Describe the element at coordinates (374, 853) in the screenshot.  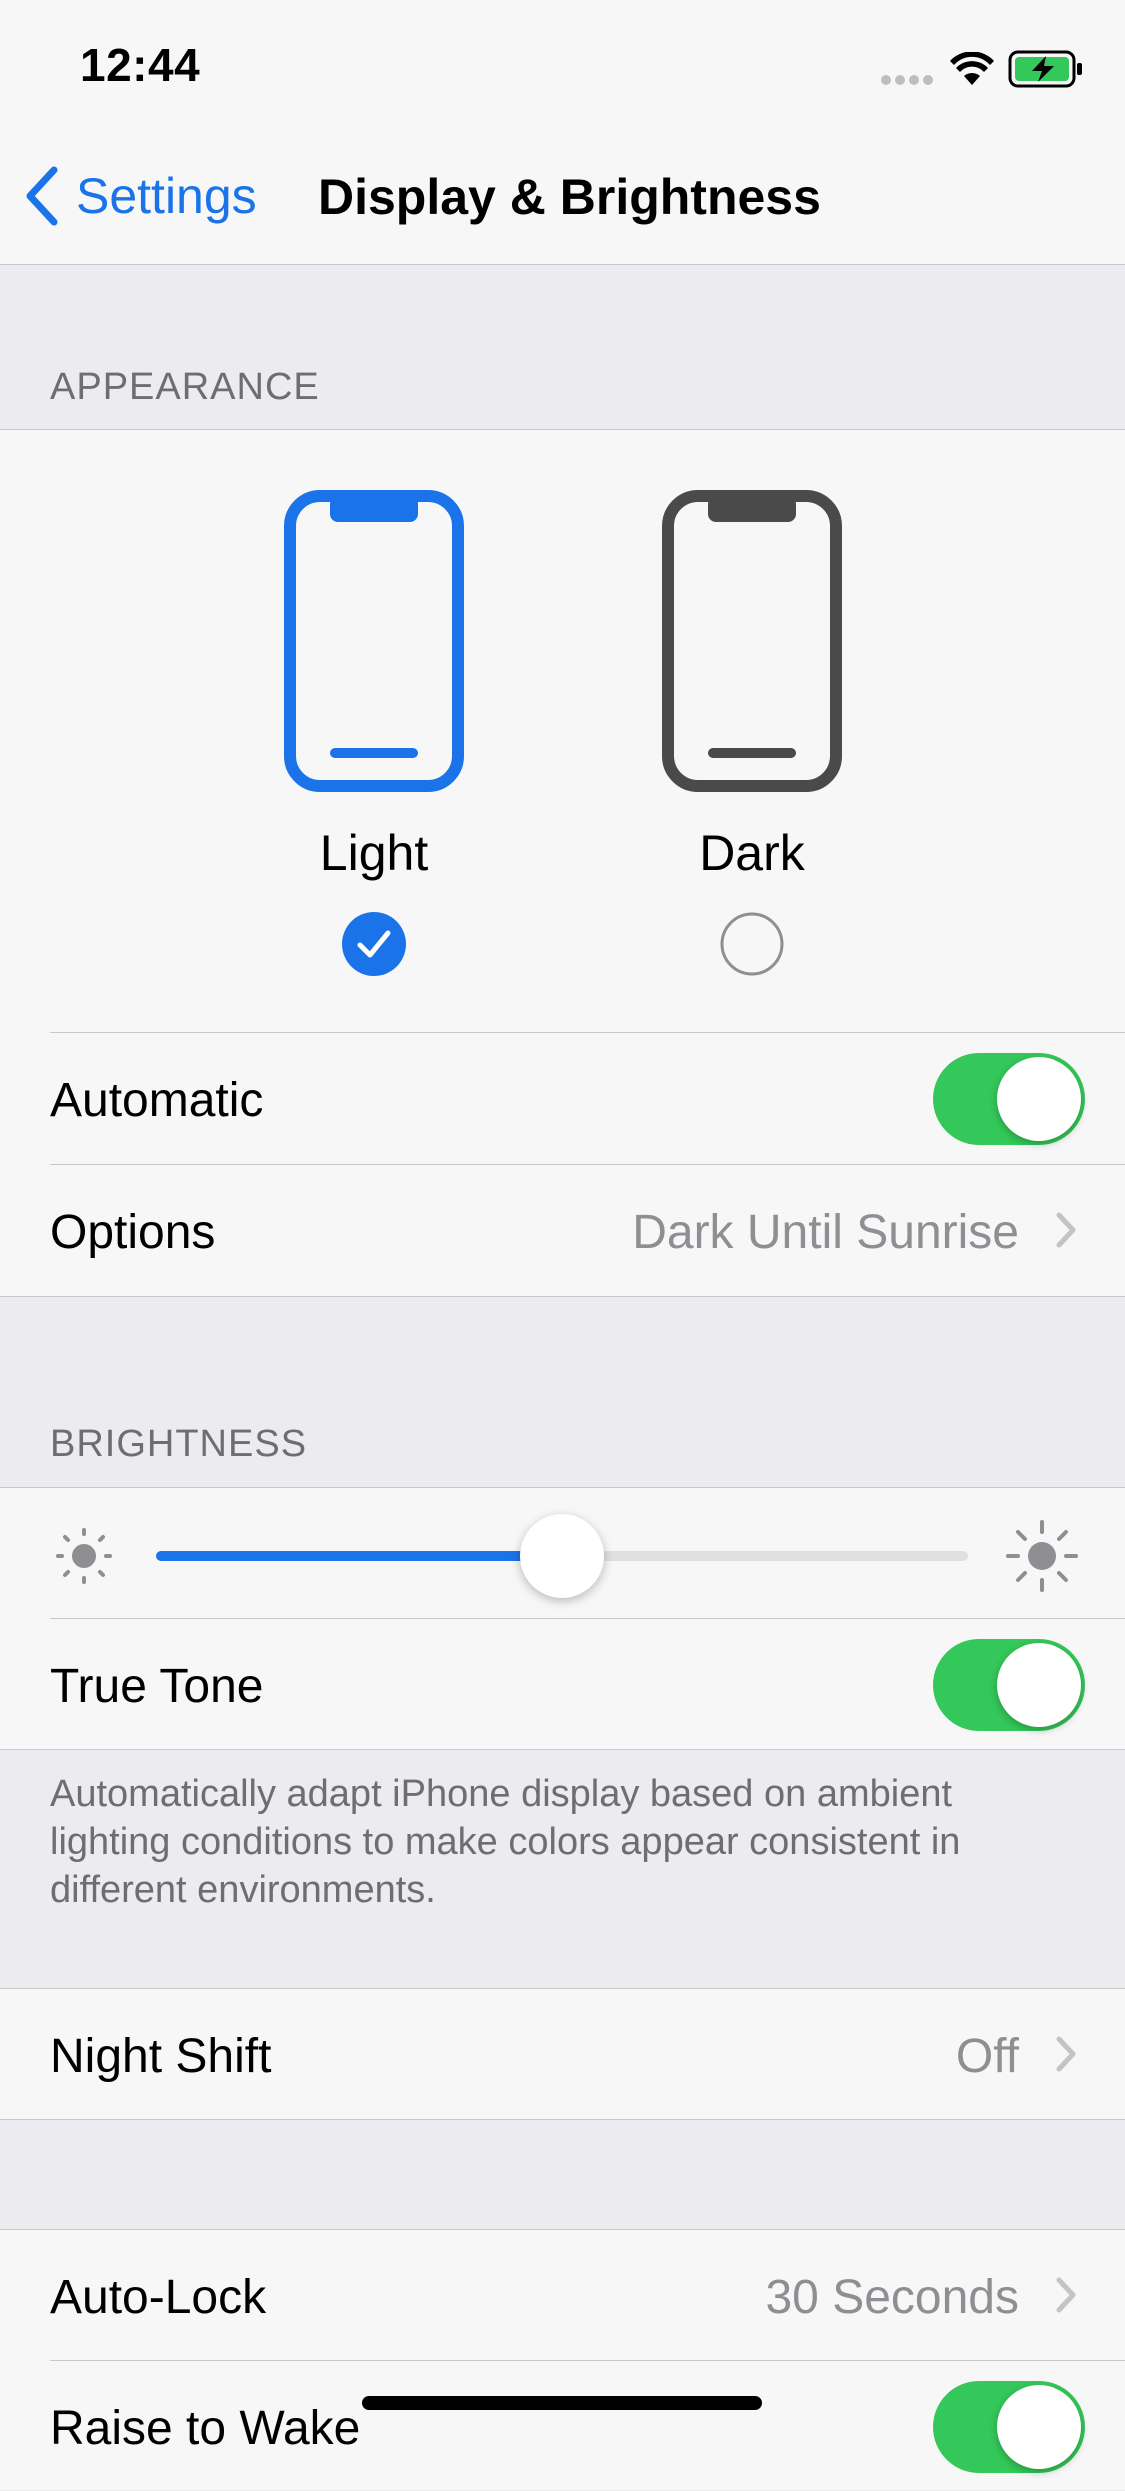
I see `appearance-option-label: Light` at that location.